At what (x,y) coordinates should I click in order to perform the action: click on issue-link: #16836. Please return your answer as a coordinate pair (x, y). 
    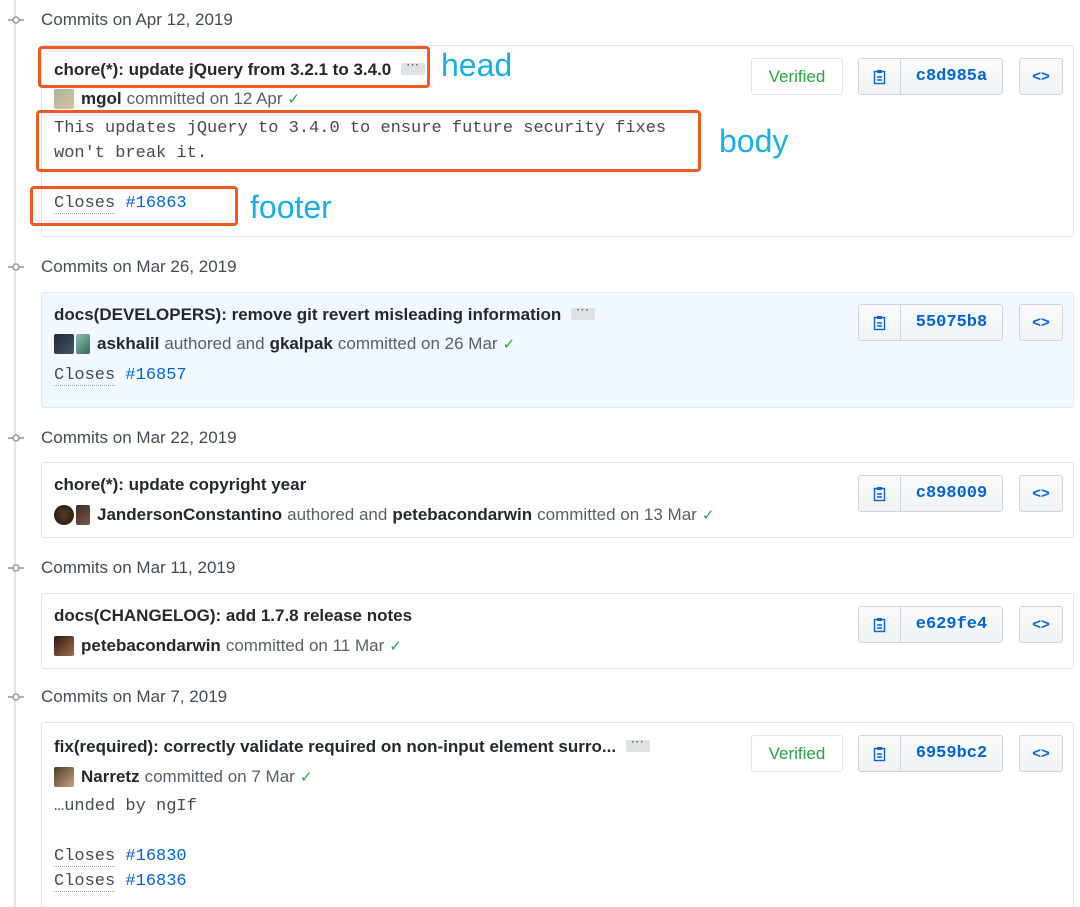
    Looking at the image, I should click on (155, 881).